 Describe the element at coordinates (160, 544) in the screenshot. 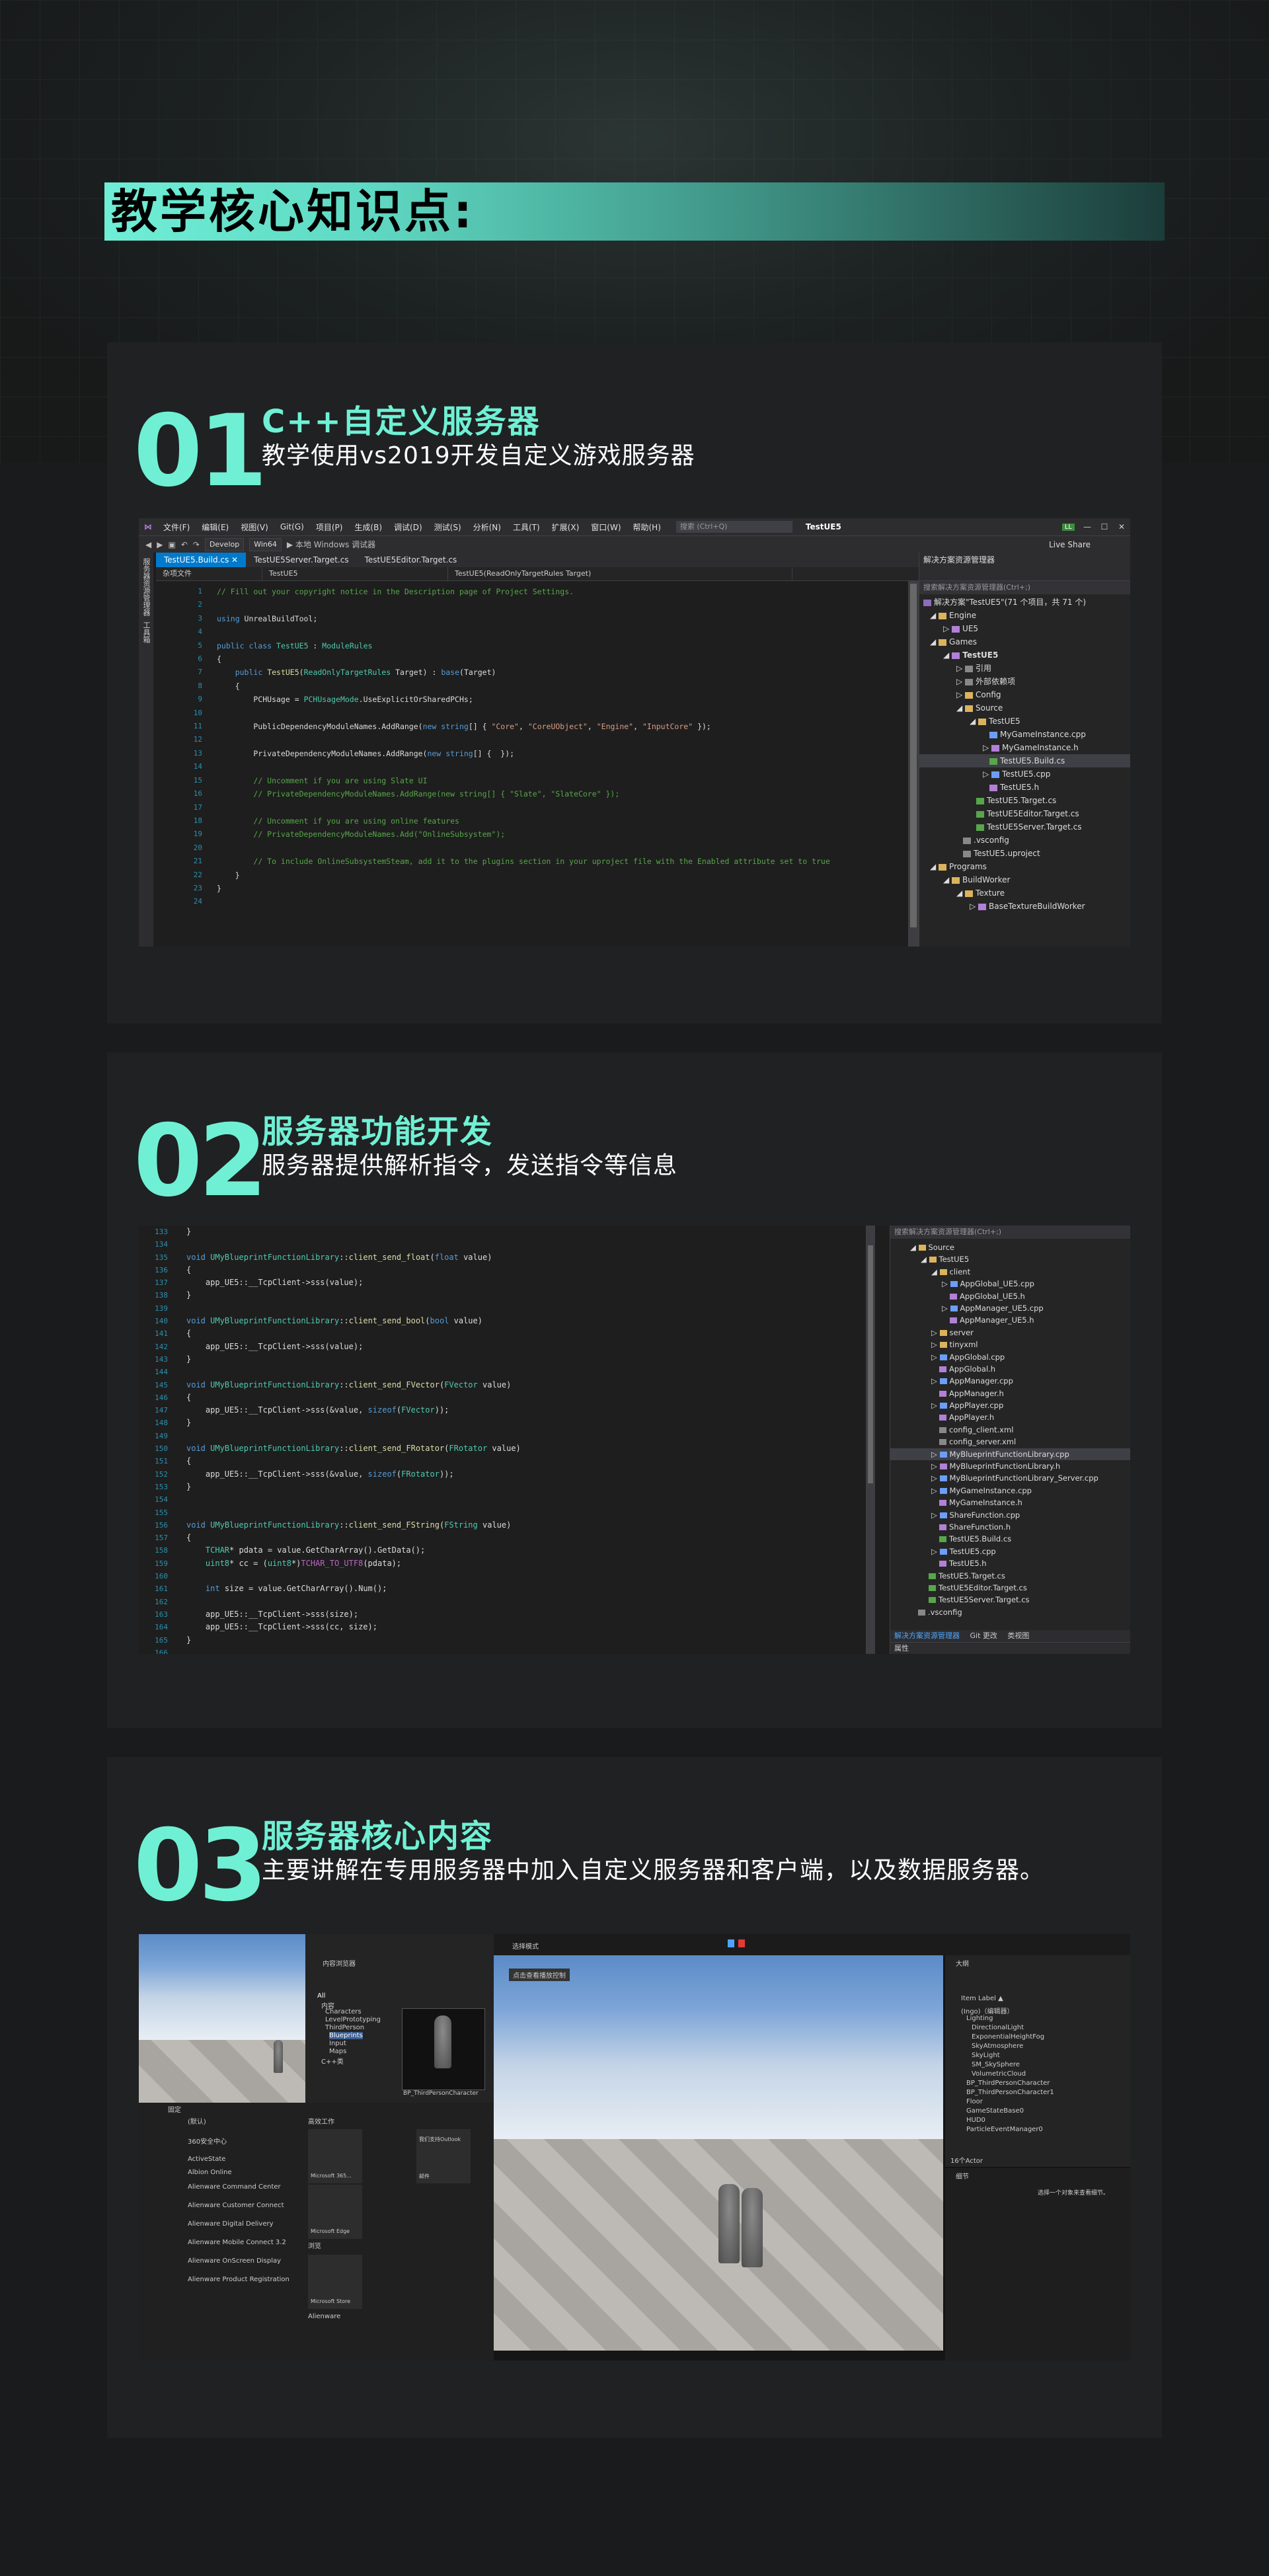

I see `forward-icon: ▶` at that location.